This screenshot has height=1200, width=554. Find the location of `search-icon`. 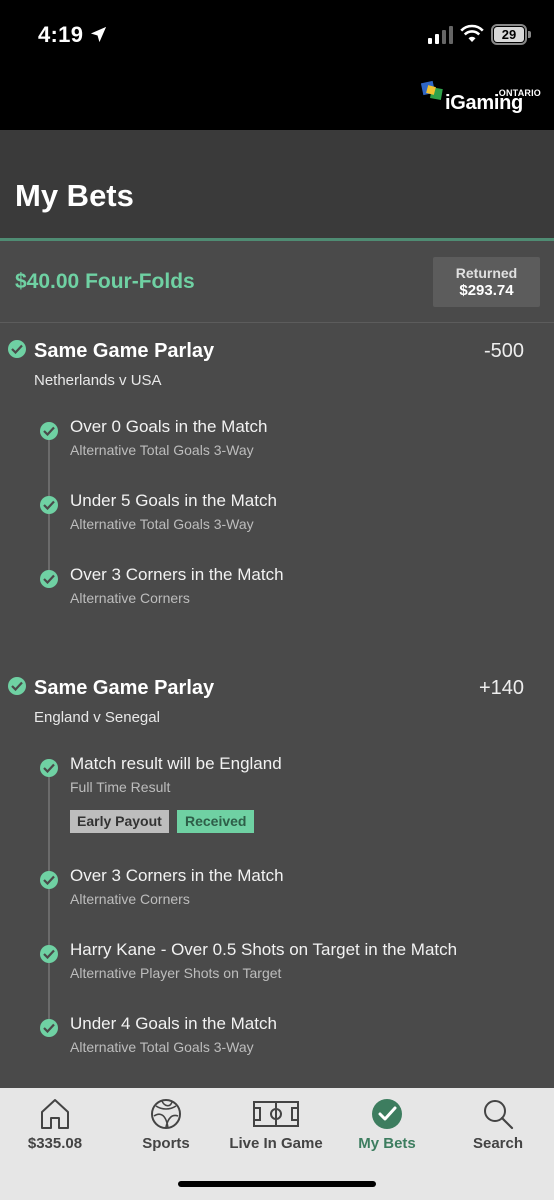

search-icon is located at coordinates (499, 1115).